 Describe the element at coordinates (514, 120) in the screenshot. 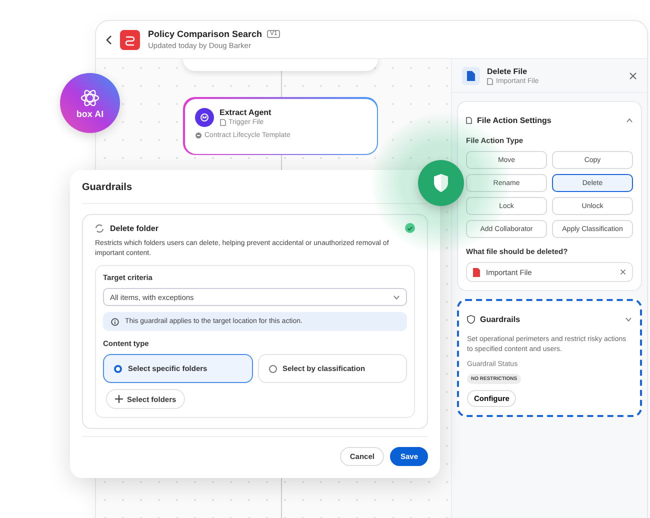

I see `card-title: File Action Settings` at that location.